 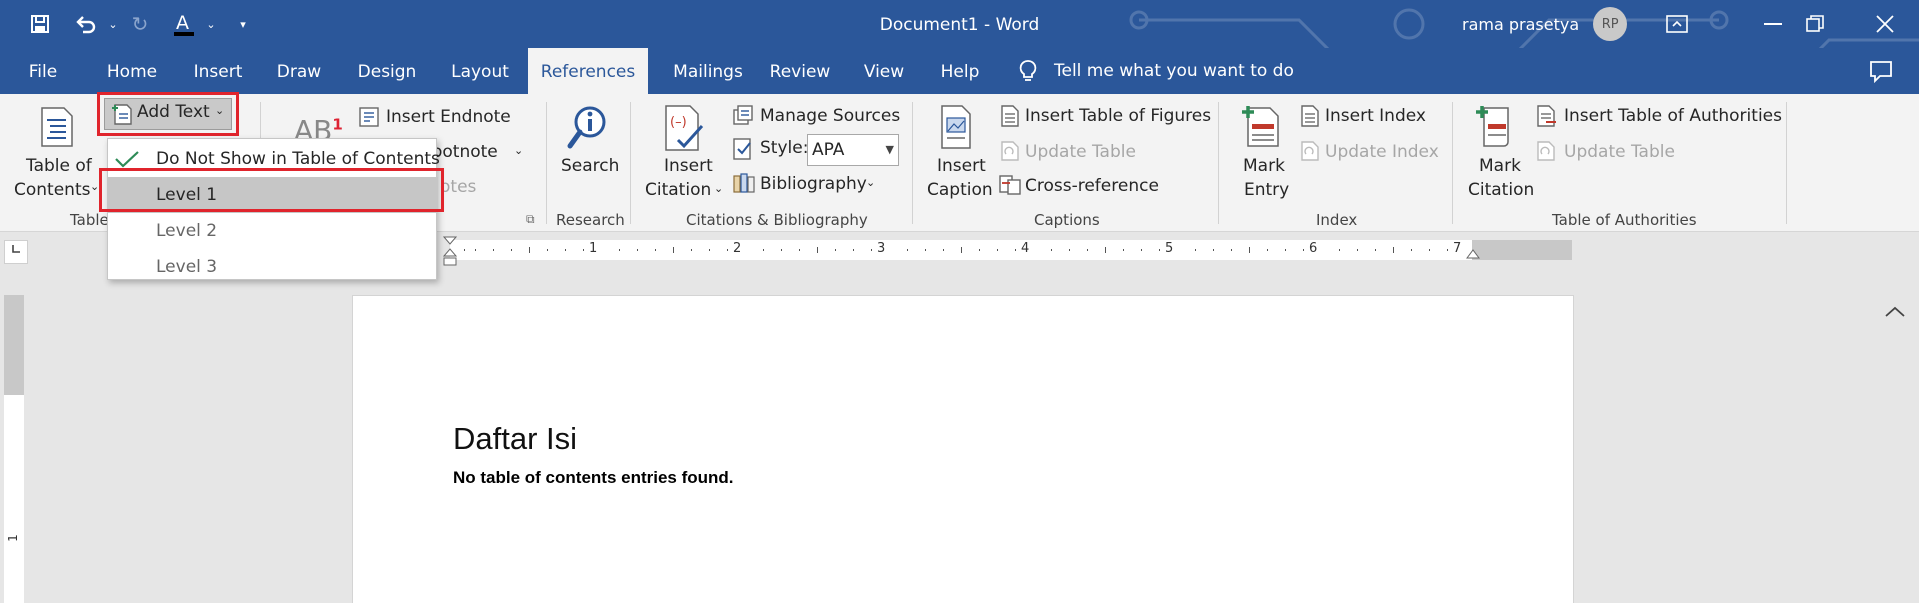 What do you see at coordinates (298, 159) in the screenshot?
I see `menu-item-label: Do Not Show in Table of Contents` at bounding box center [298, 159].